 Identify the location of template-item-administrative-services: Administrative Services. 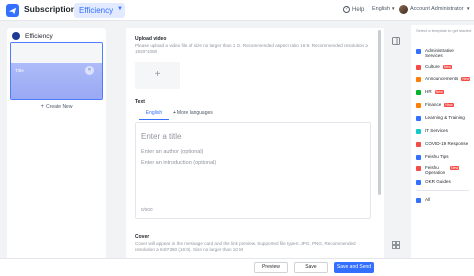
(437, 53).